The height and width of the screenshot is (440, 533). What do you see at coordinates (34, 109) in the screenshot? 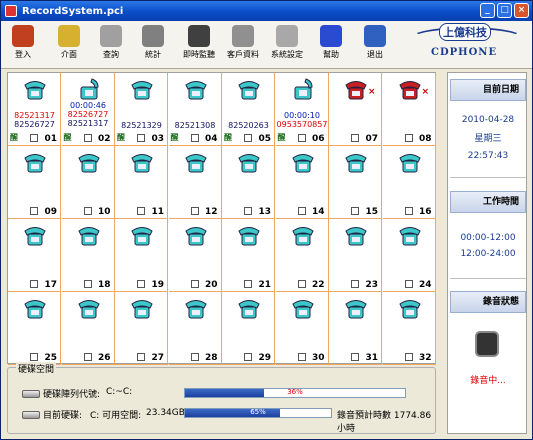
I see `line-cell: 82521317 82526727 醒 01` at bounding box center [34, 109].